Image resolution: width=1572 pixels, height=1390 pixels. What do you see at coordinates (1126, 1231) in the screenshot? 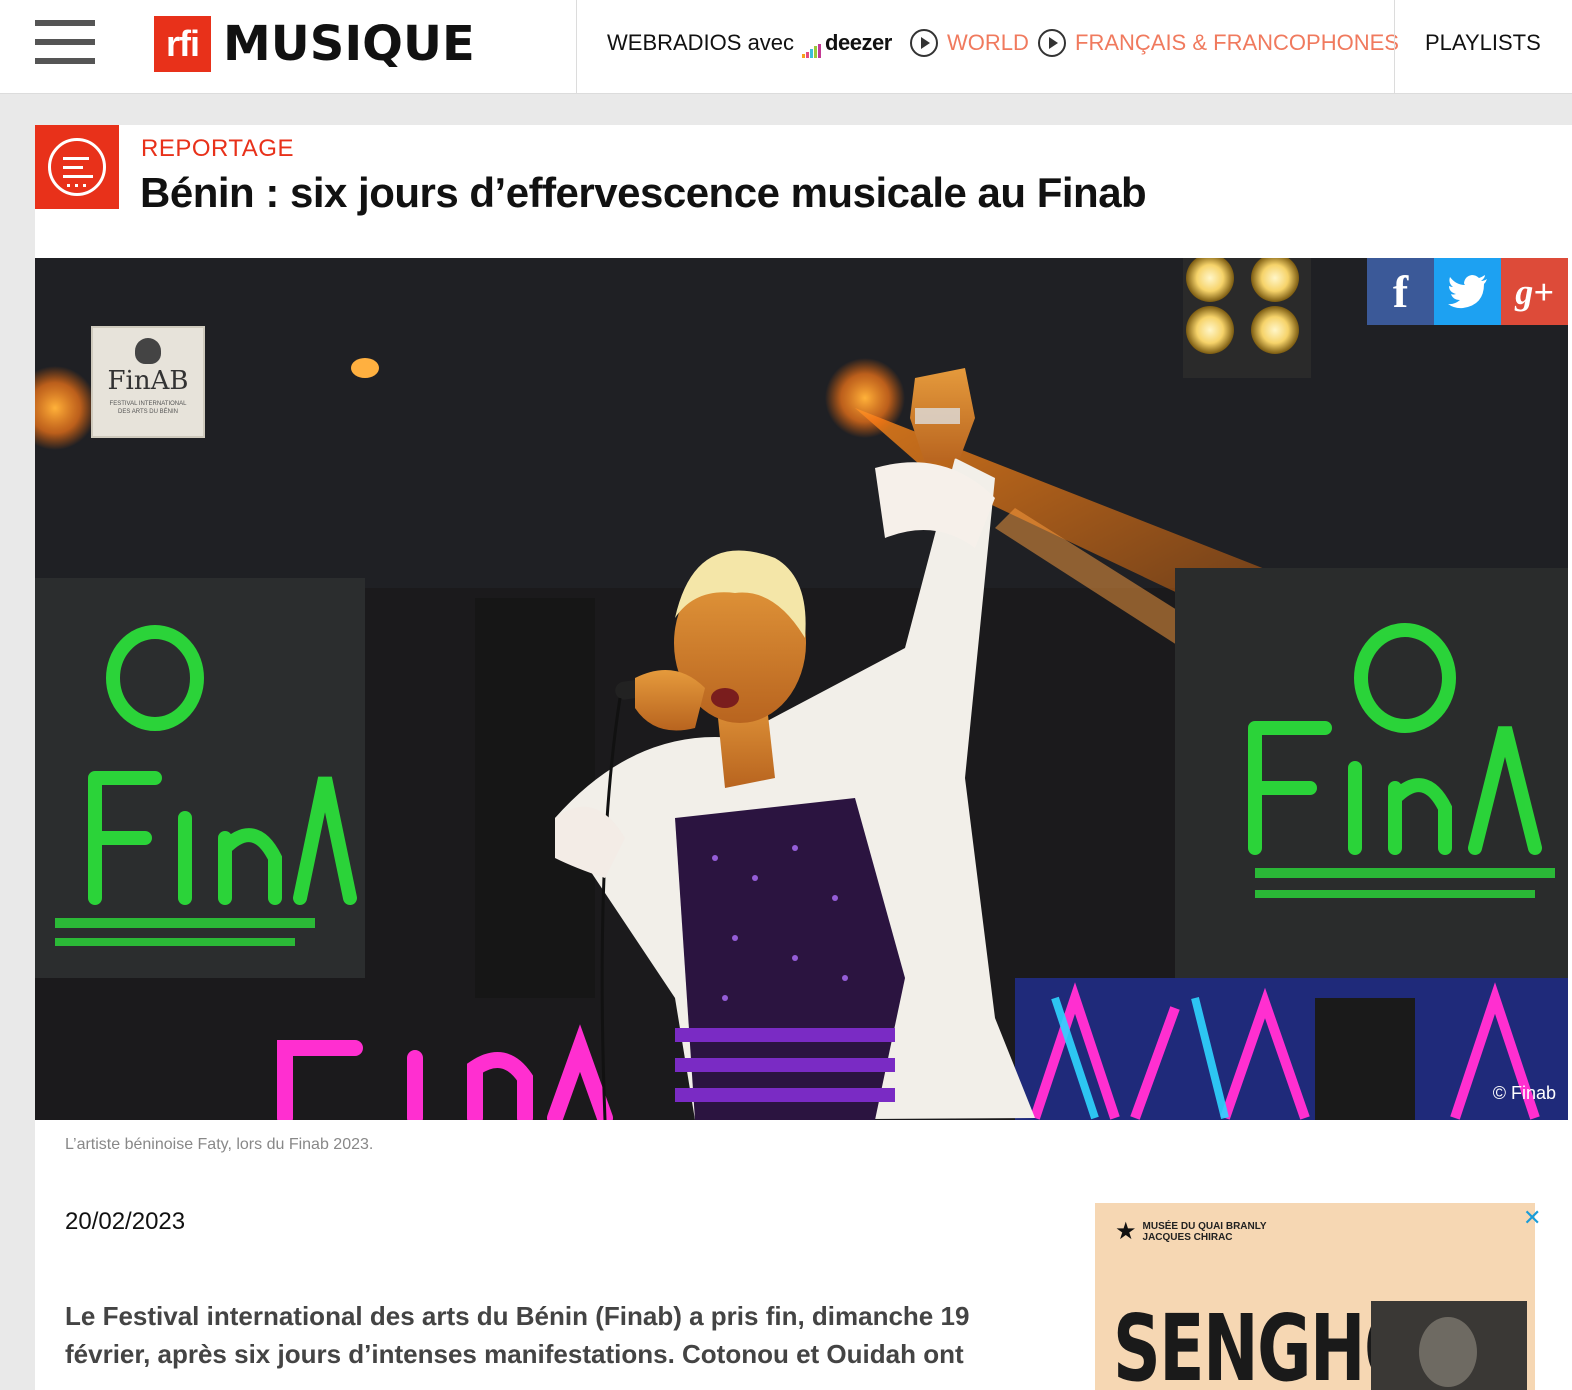
I see `star-icon: ★` at bounding box center [1126, 1231].